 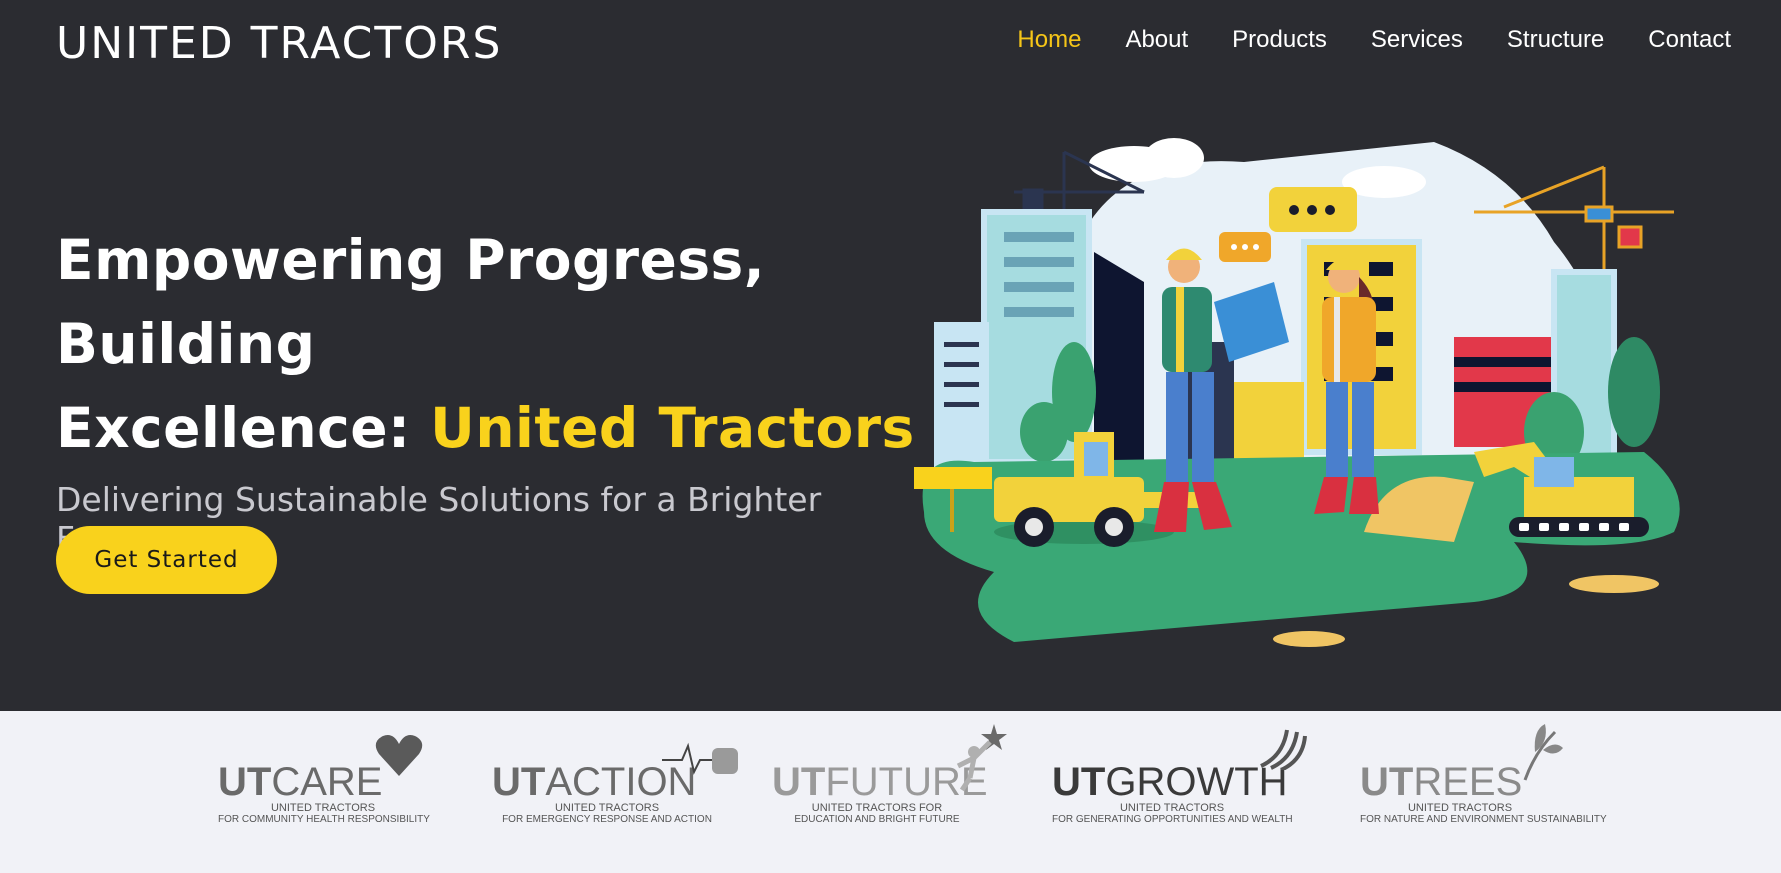 What do you see at coordinates (1468, 782) in the screenshot?
I see `partner-name: REES` at bounding box center [1468, 782].